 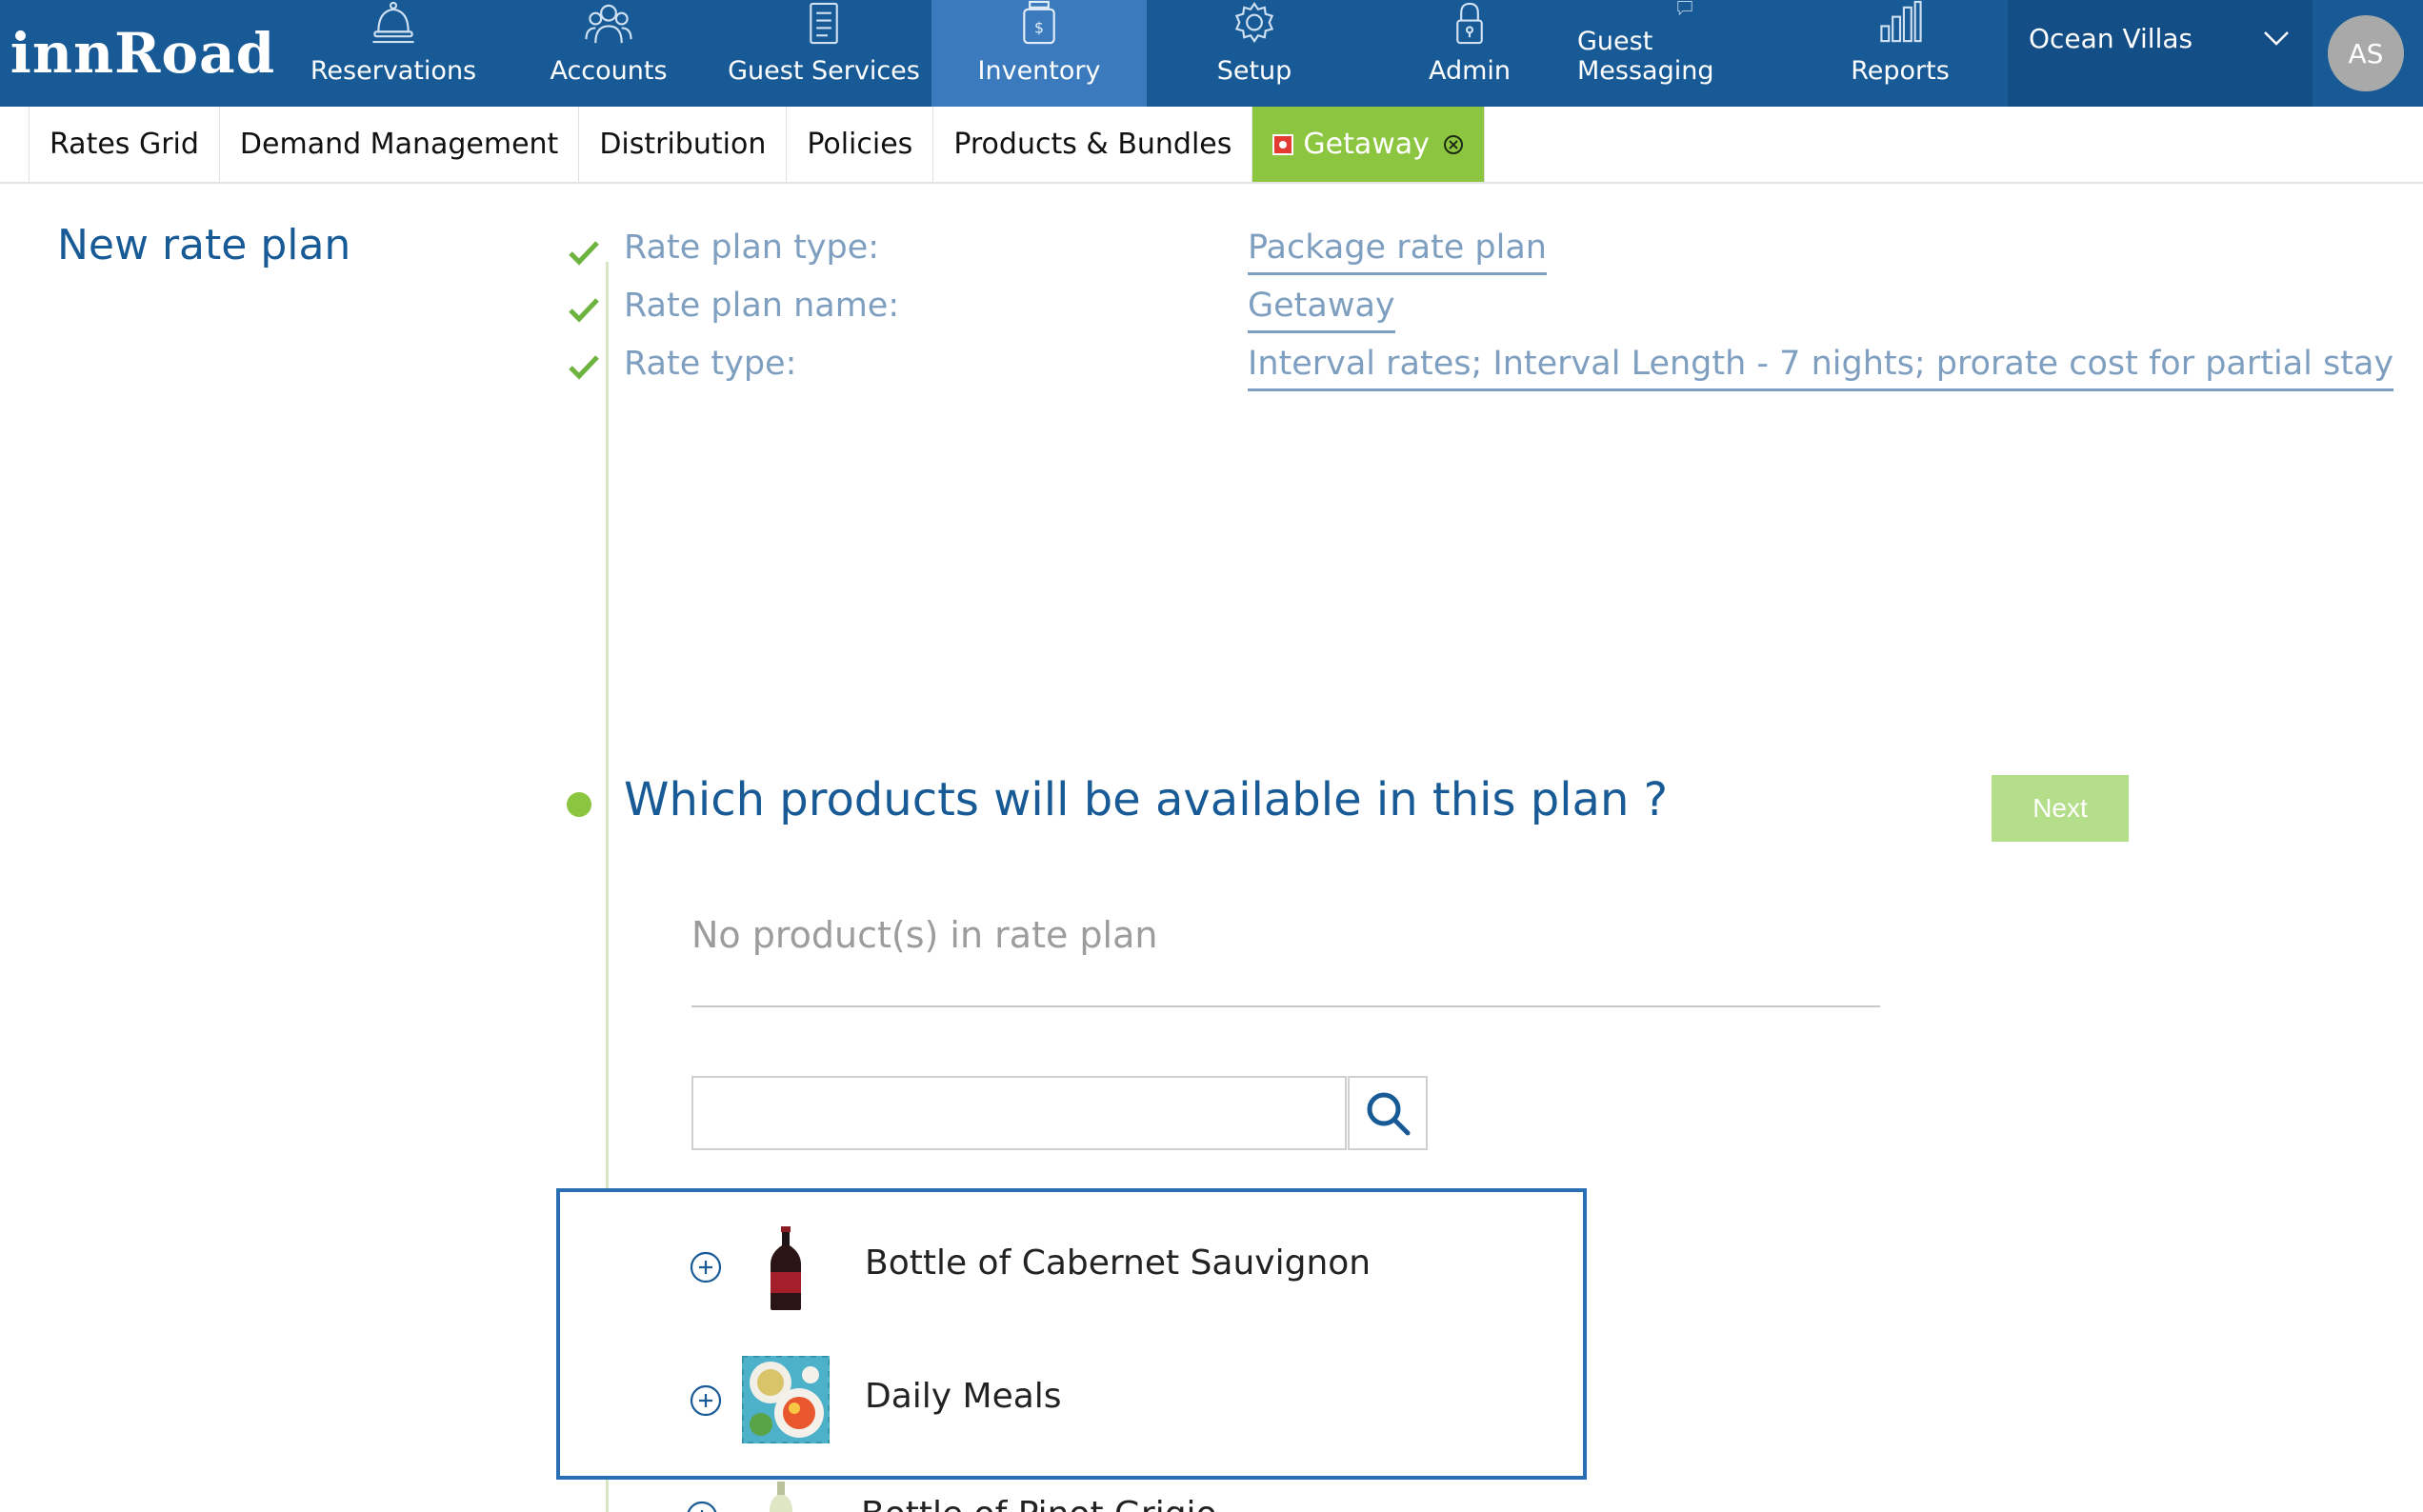 I want to click on bell-icon, so click(x=393, y=22).